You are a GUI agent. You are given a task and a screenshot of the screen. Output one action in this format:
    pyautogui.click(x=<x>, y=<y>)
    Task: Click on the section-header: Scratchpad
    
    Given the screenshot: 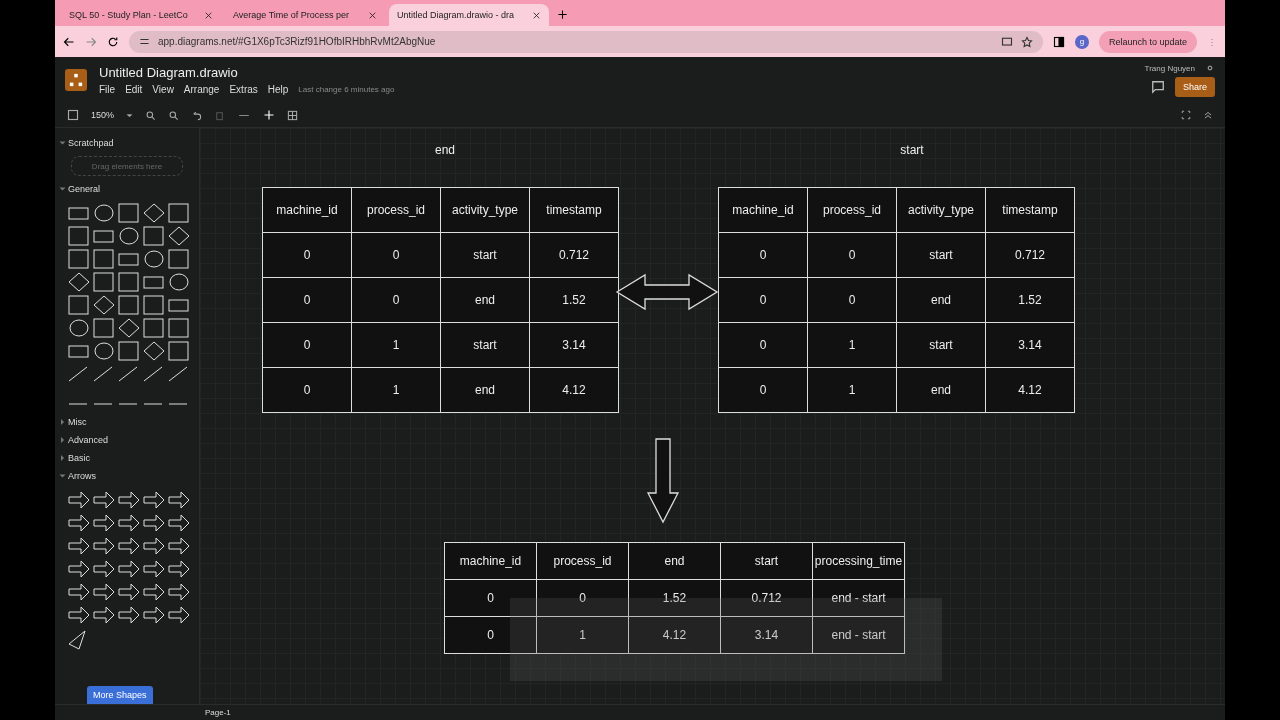 What is the action you would take?
    pyautogui.click(x=127, y=143)
    